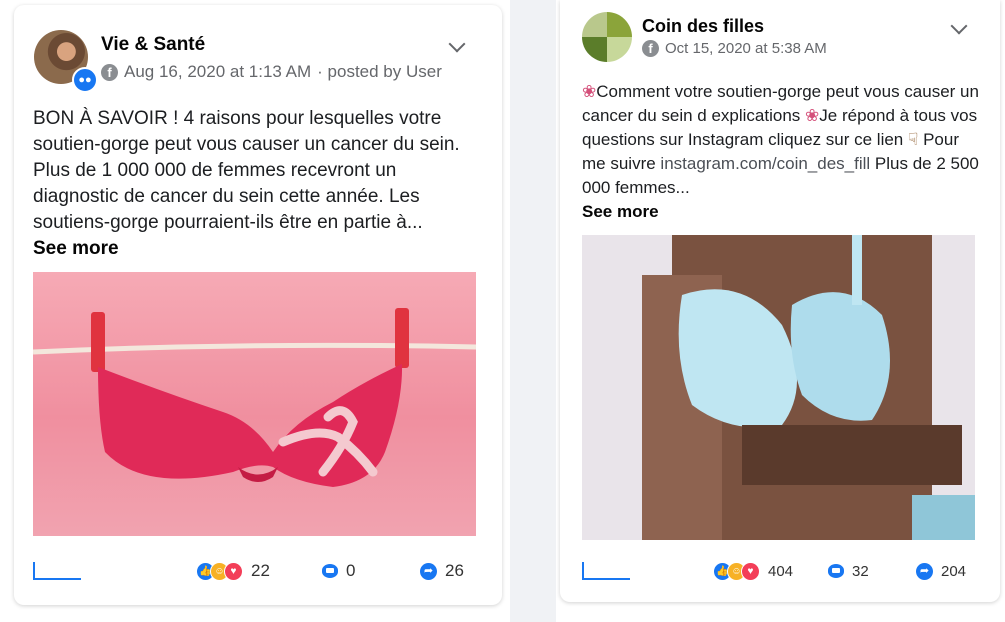 This screenshot has width=1005, height=622. What do you see at coordinates (85, 80) in the screenshot?
I see `group-badge-icon: ●●` at bounding box center [85, 80].